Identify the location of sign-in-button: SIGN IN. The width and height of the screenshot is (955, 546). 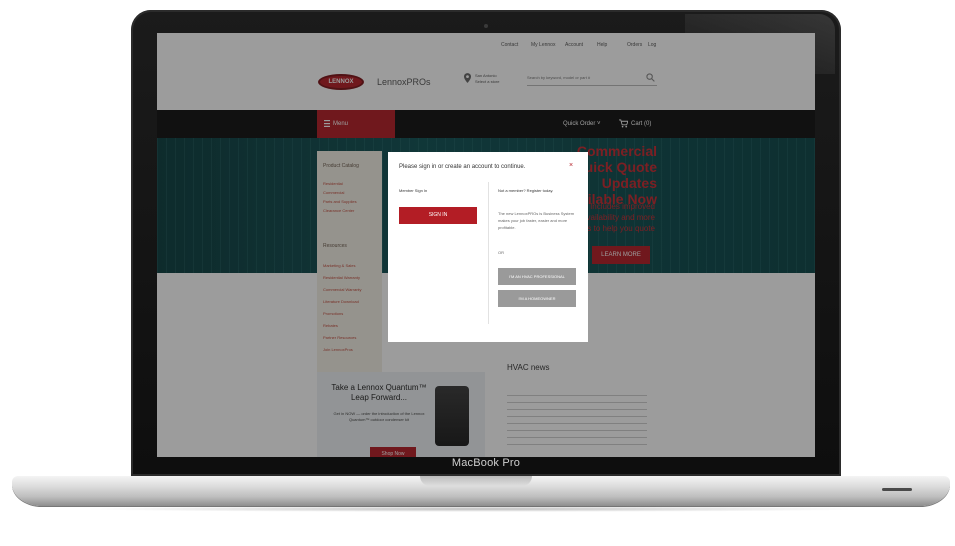
(438, 215).